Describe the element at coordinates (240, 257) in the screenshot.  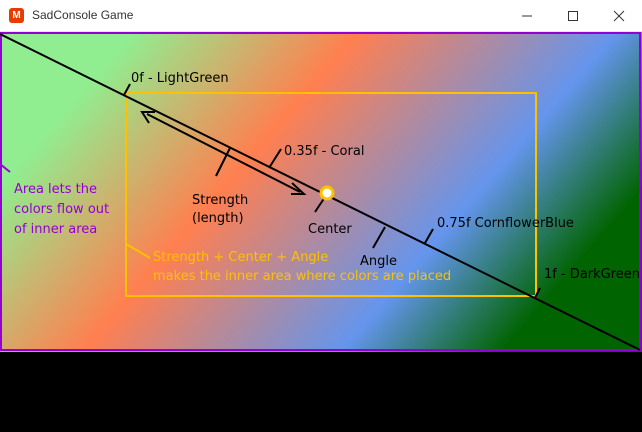
I see `label-inner-1: Strength + Center + Angle` at that location.